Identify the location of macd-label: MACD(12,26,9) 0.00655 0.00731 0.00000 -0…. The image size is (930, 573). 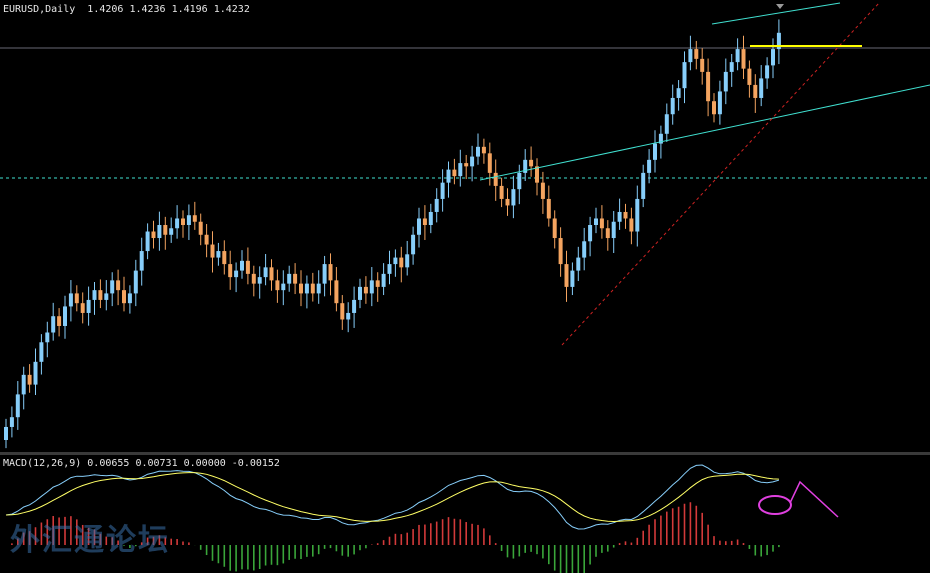
(141, 463).